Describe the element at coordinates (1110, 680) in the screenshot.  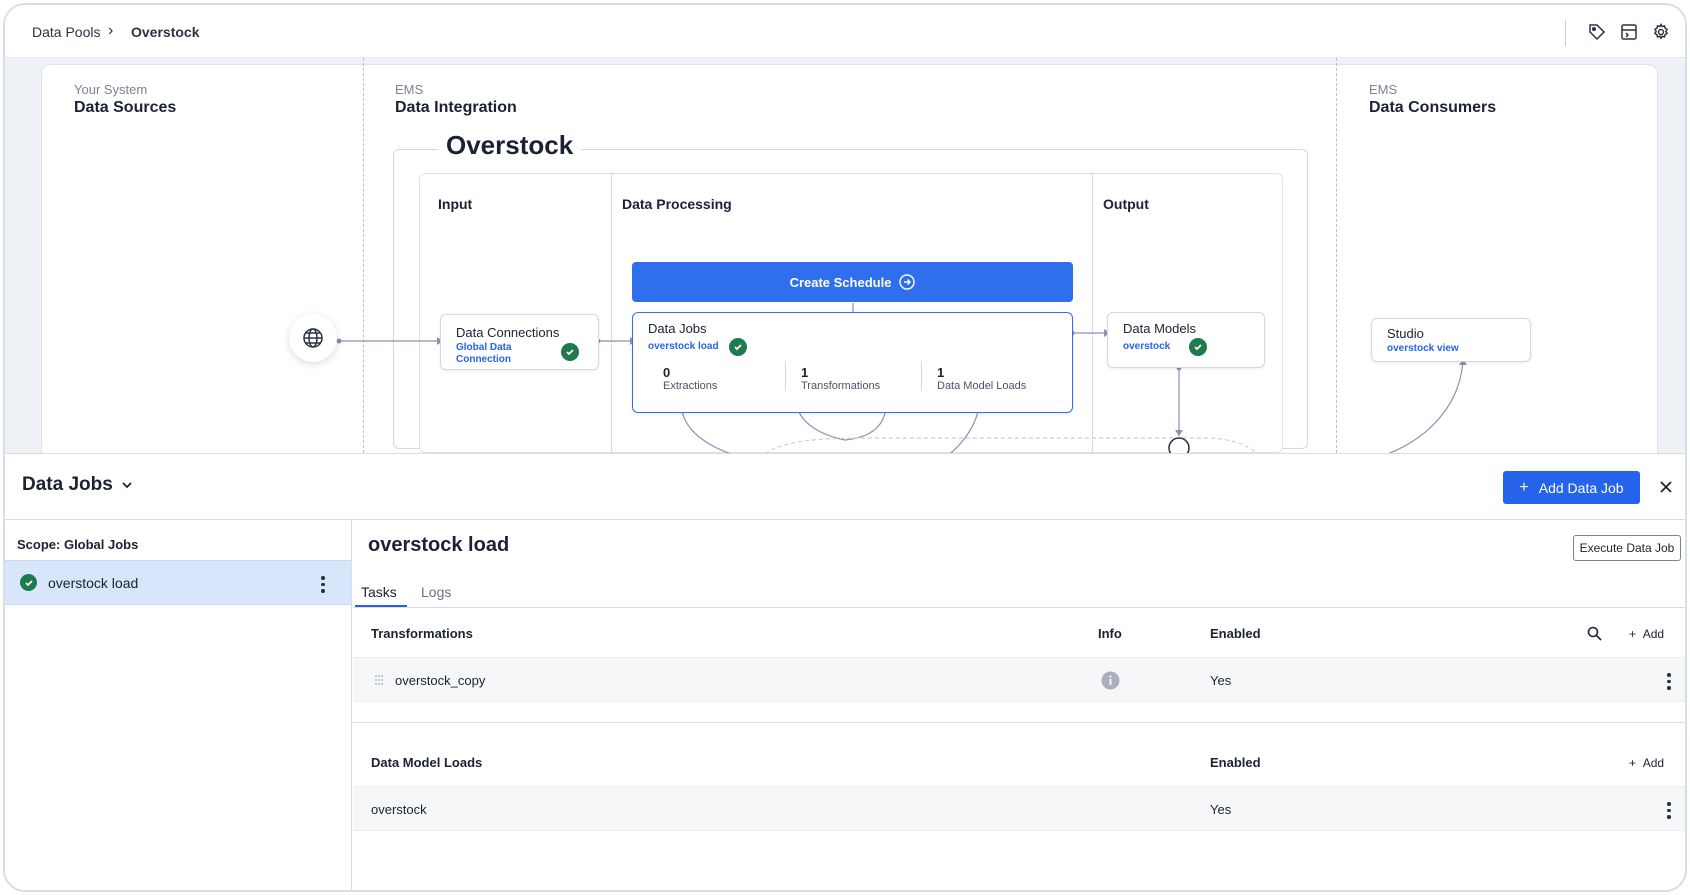
I see `info-icon` at that location.